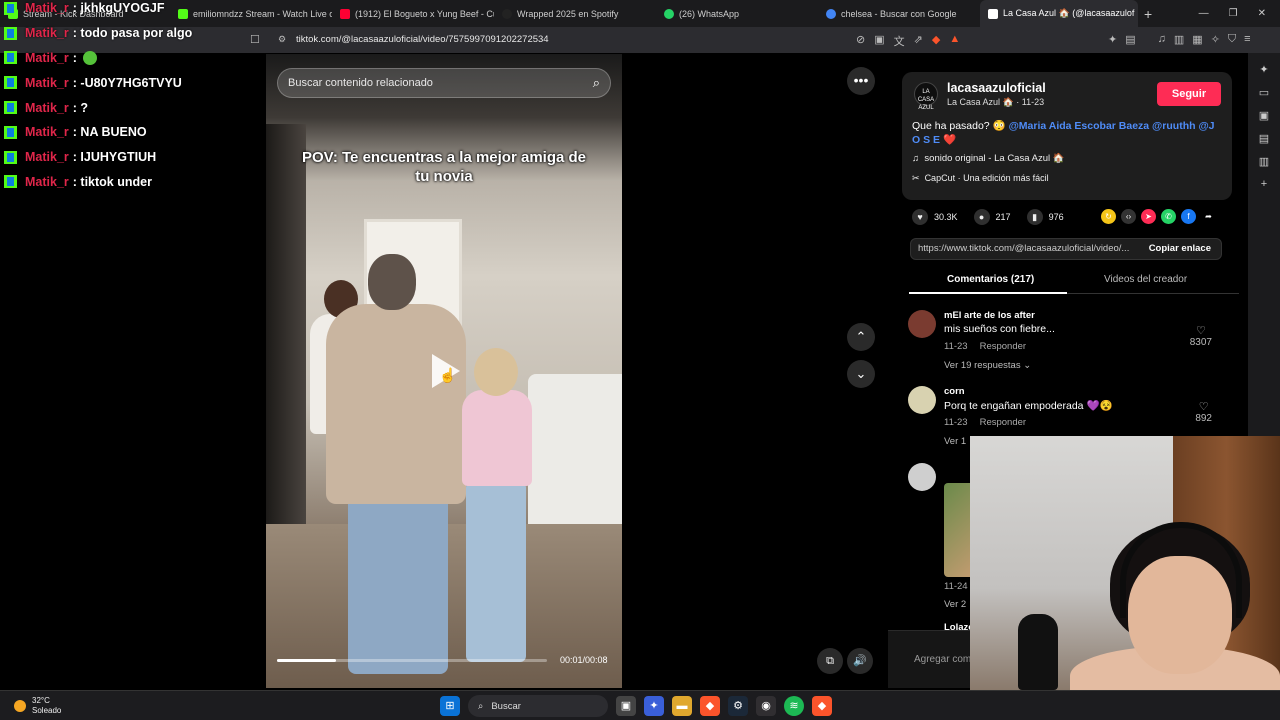  What do you see at coordinates (916, 178) in the screenshot?
I see `capcut-icon: ✂` at bounding box center [916, 178].